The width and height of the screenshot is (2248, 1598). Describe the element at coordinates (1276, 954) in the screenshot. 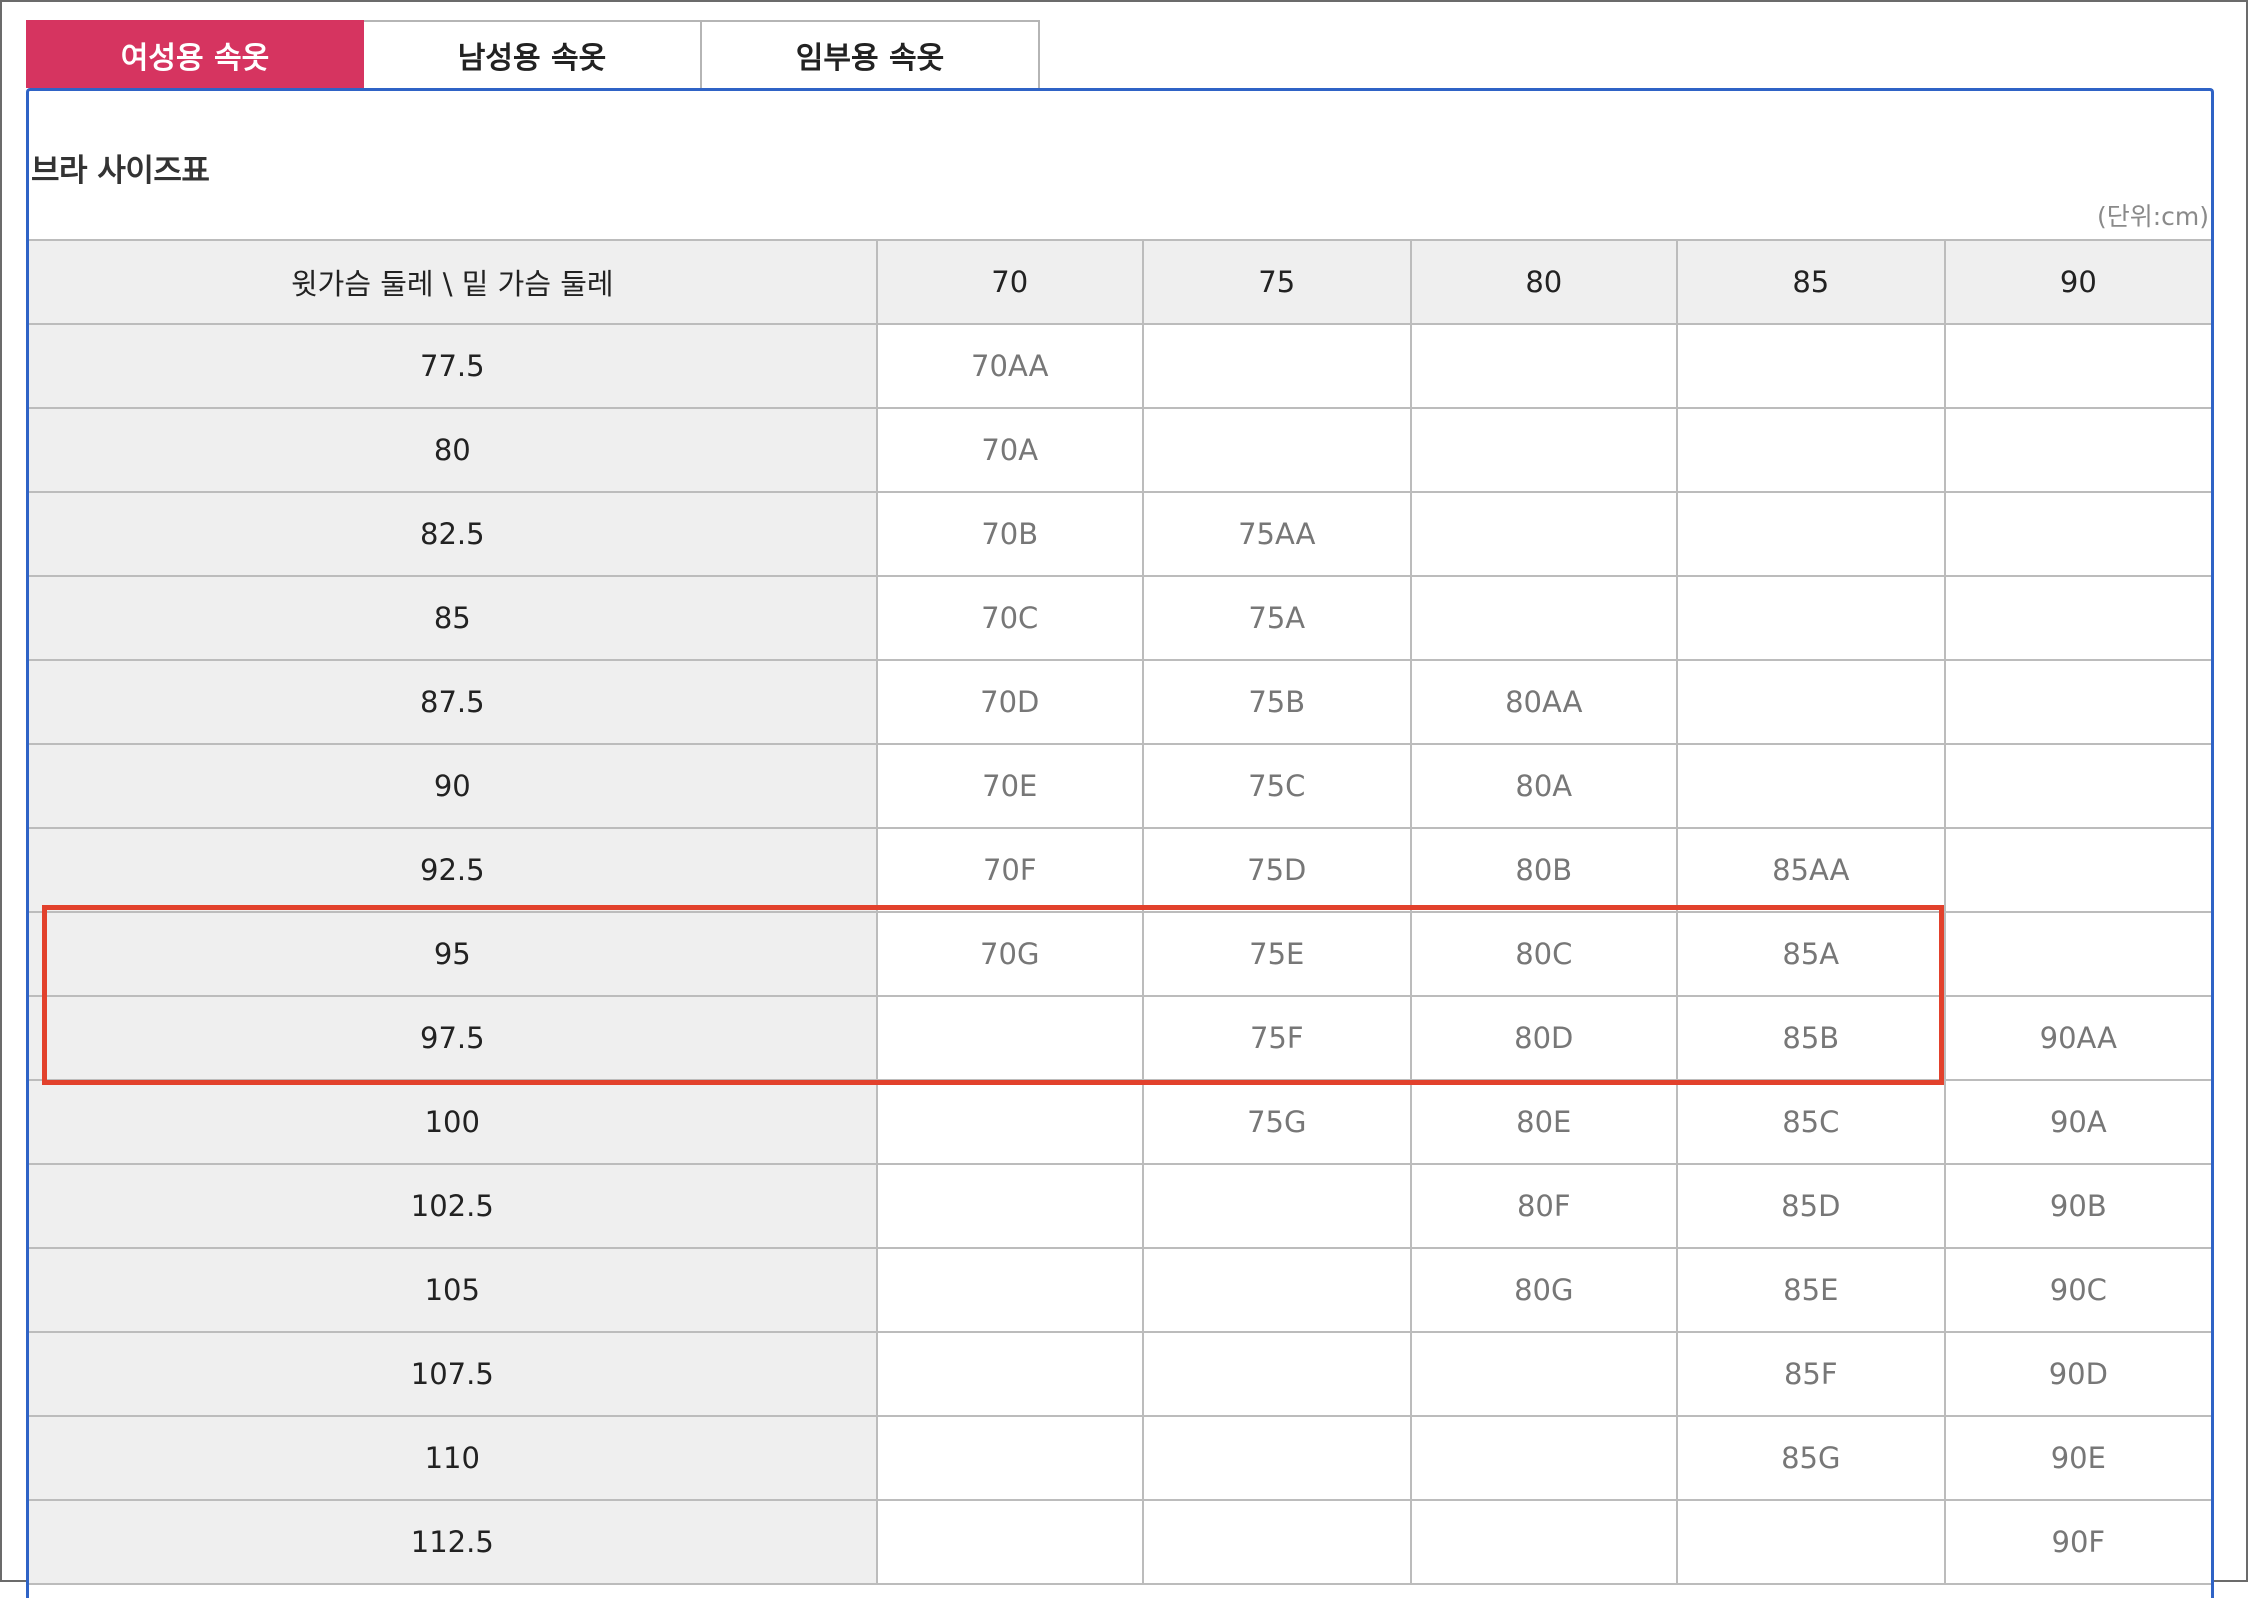

I see `size-cell: 75E` at that location.